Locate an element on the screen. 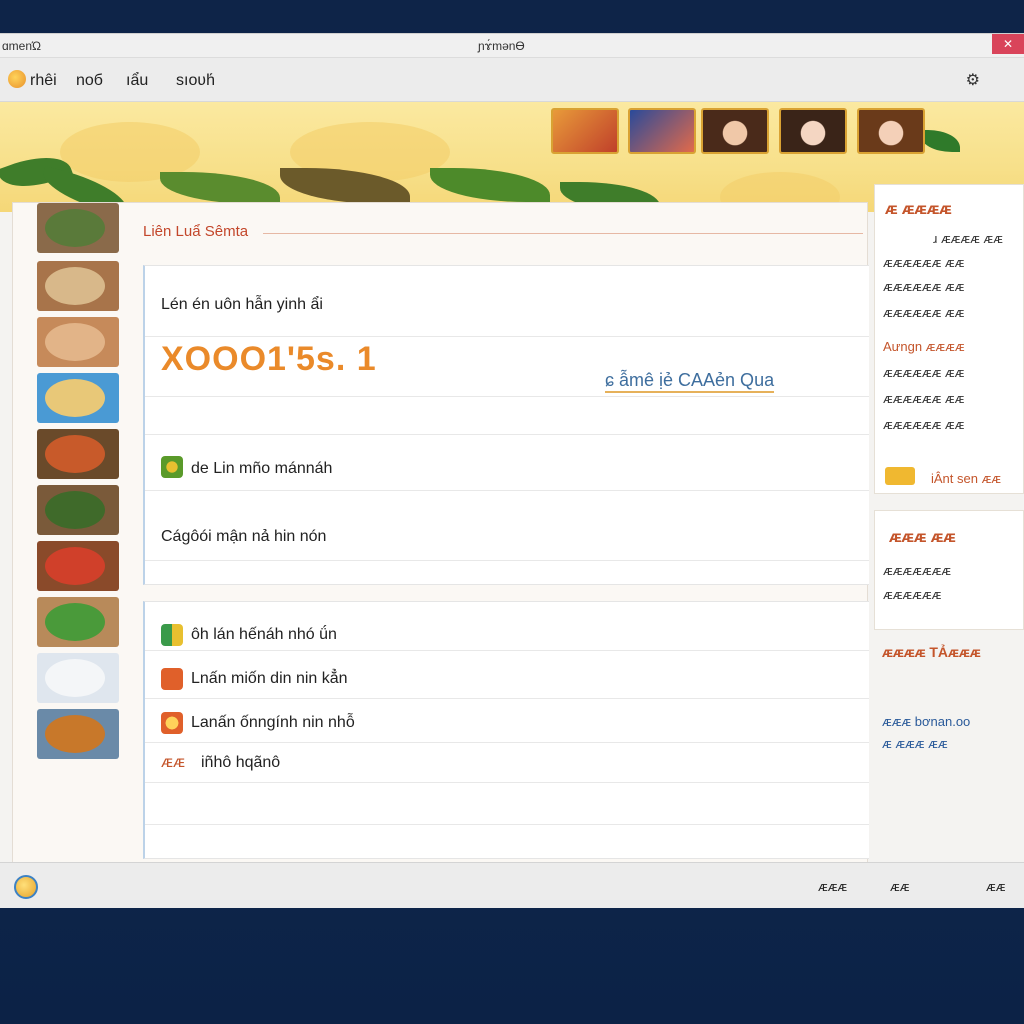 The height and width of the screenshot is (1024, 1024). right-footer-link: iÂnt sen ᴁᴁ is located at coordinates (966, 478).